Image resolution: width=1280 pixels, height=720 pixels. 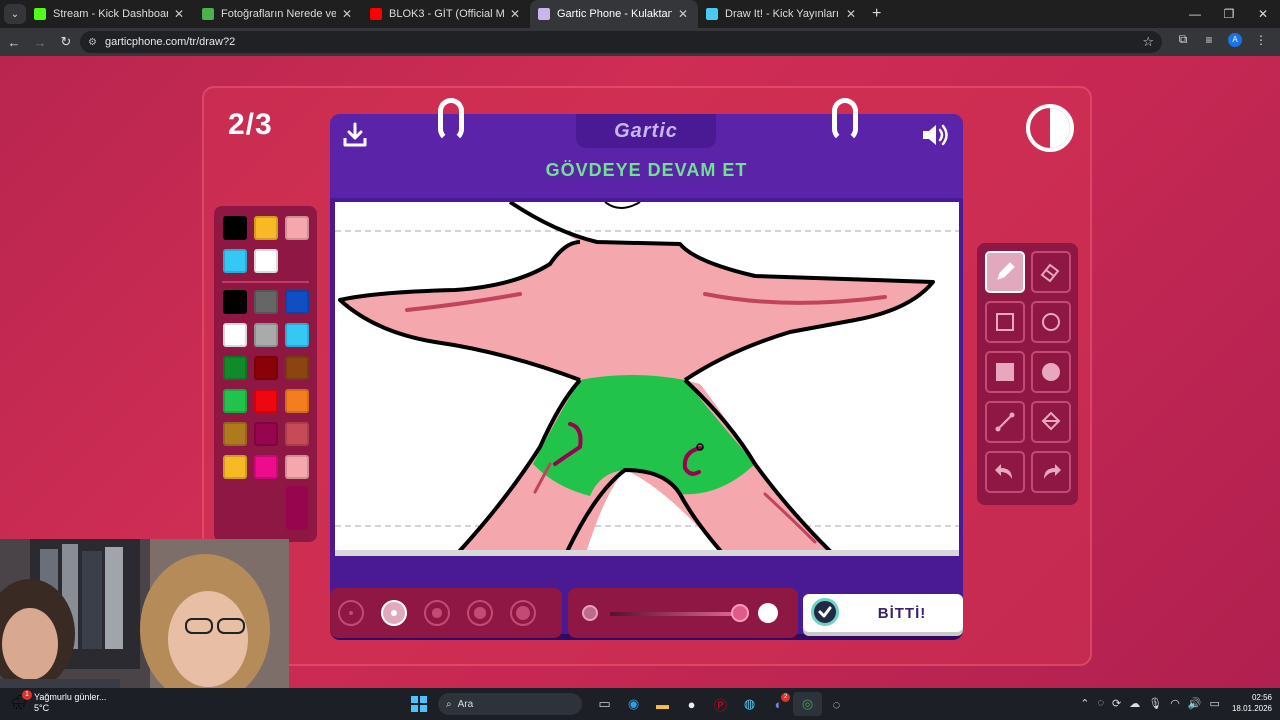 What do you see at coordinates (1101, 703) in the screenshot?
I see `tray-obs-icon: ◌` at bounding box center [1101, 703].